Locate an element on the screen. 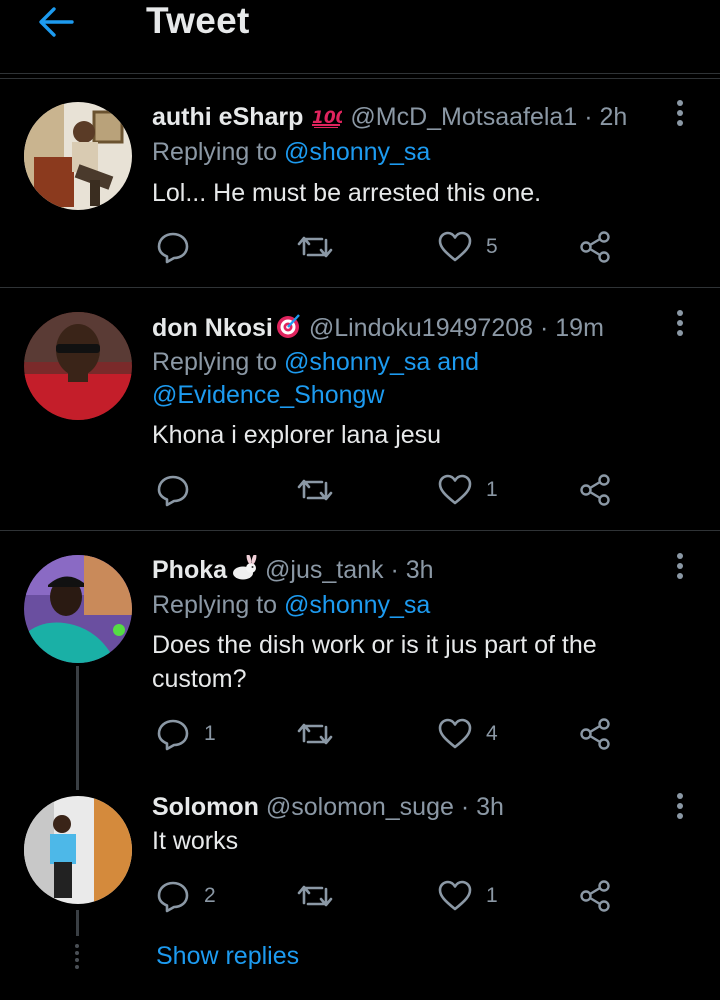 Image resolution: width=720 pixels, height=1000 pixels. display-name: authi eSharp is located at coordinates (227, 117).